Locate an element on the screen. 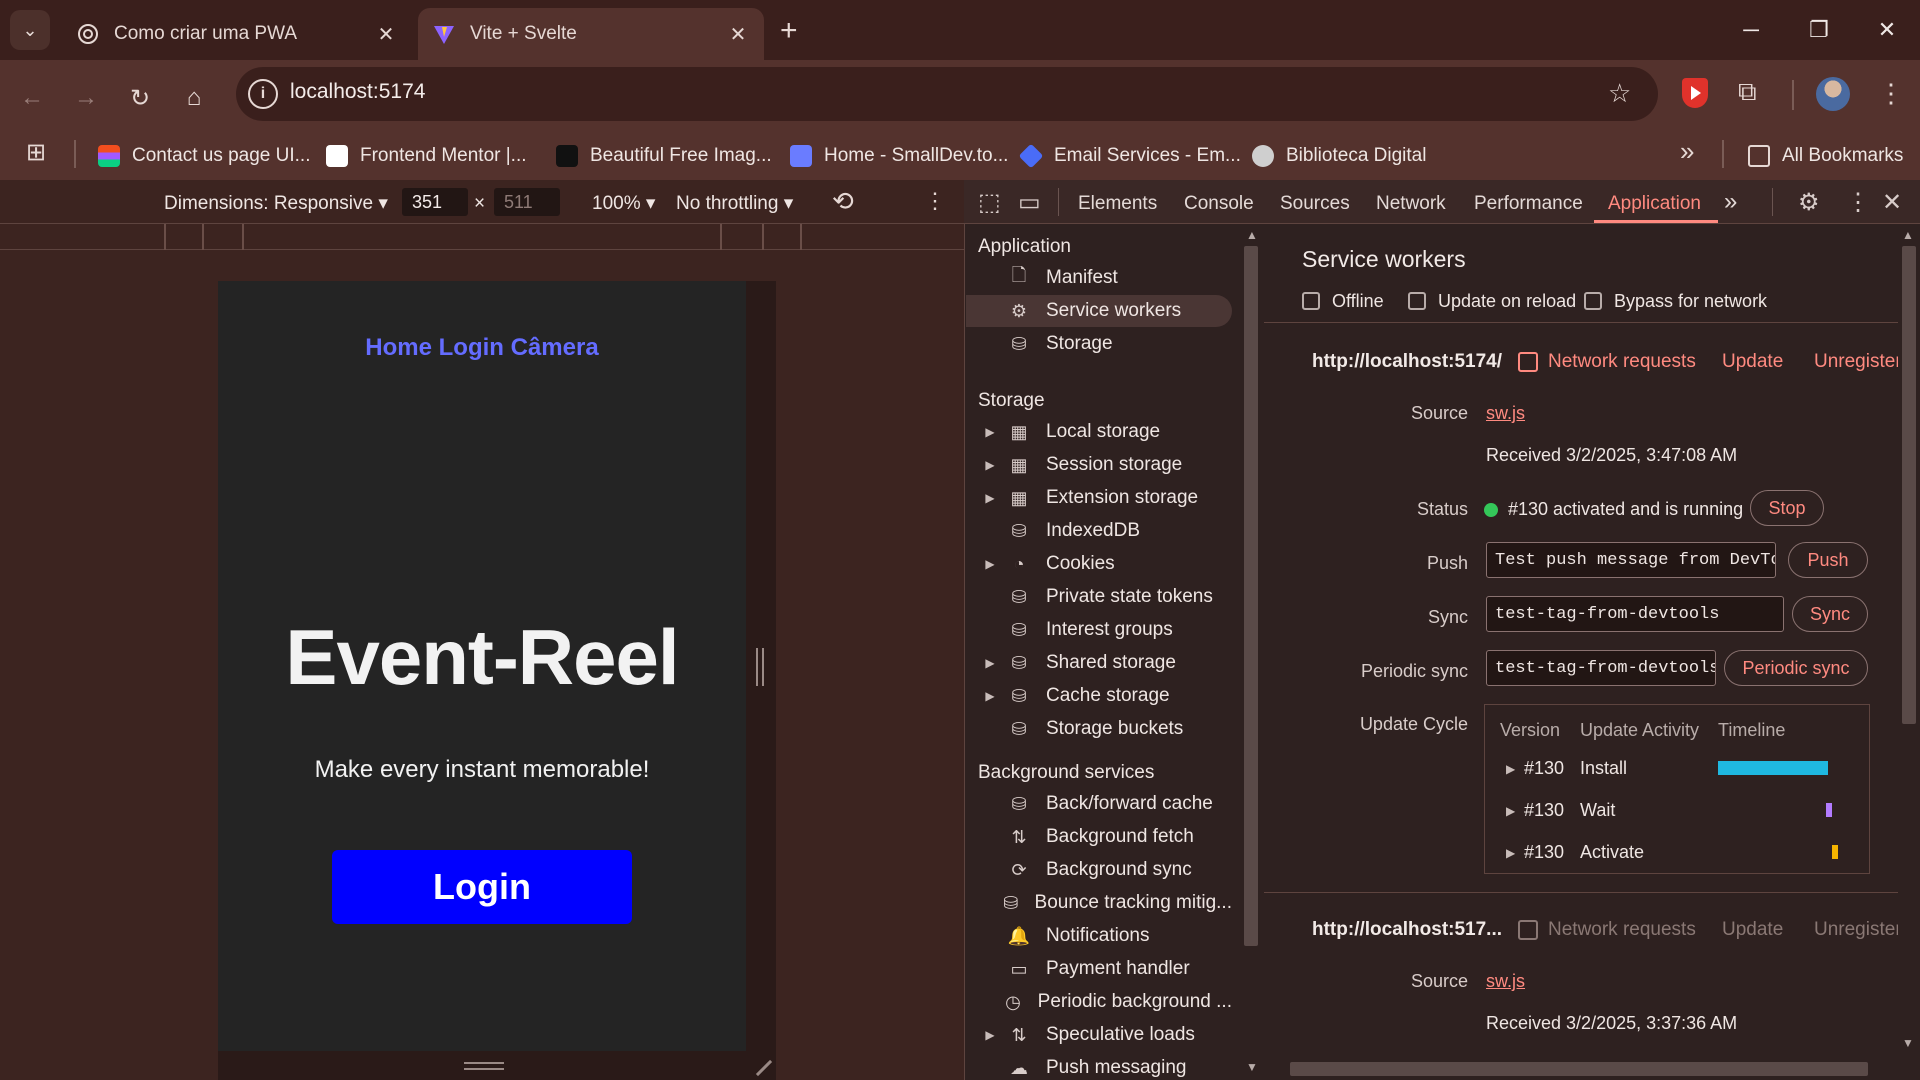  settings-gear-icon: ⚙ is located at coordinates (1809, 202).